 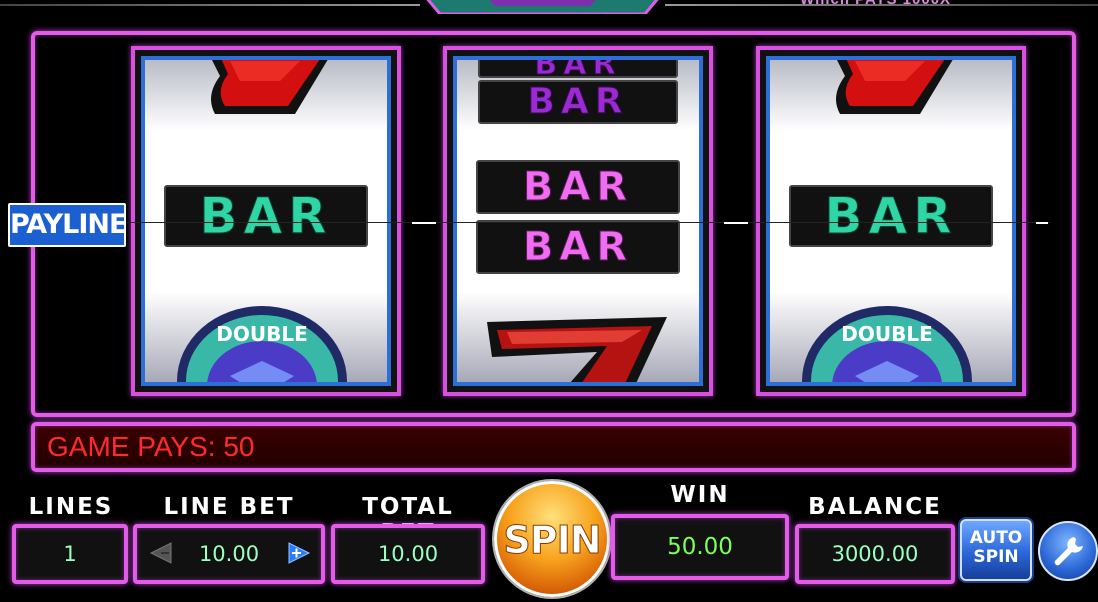 I want to click on reel-2-window: BAR BAR BAR BAR, so click(x=578, y=221).